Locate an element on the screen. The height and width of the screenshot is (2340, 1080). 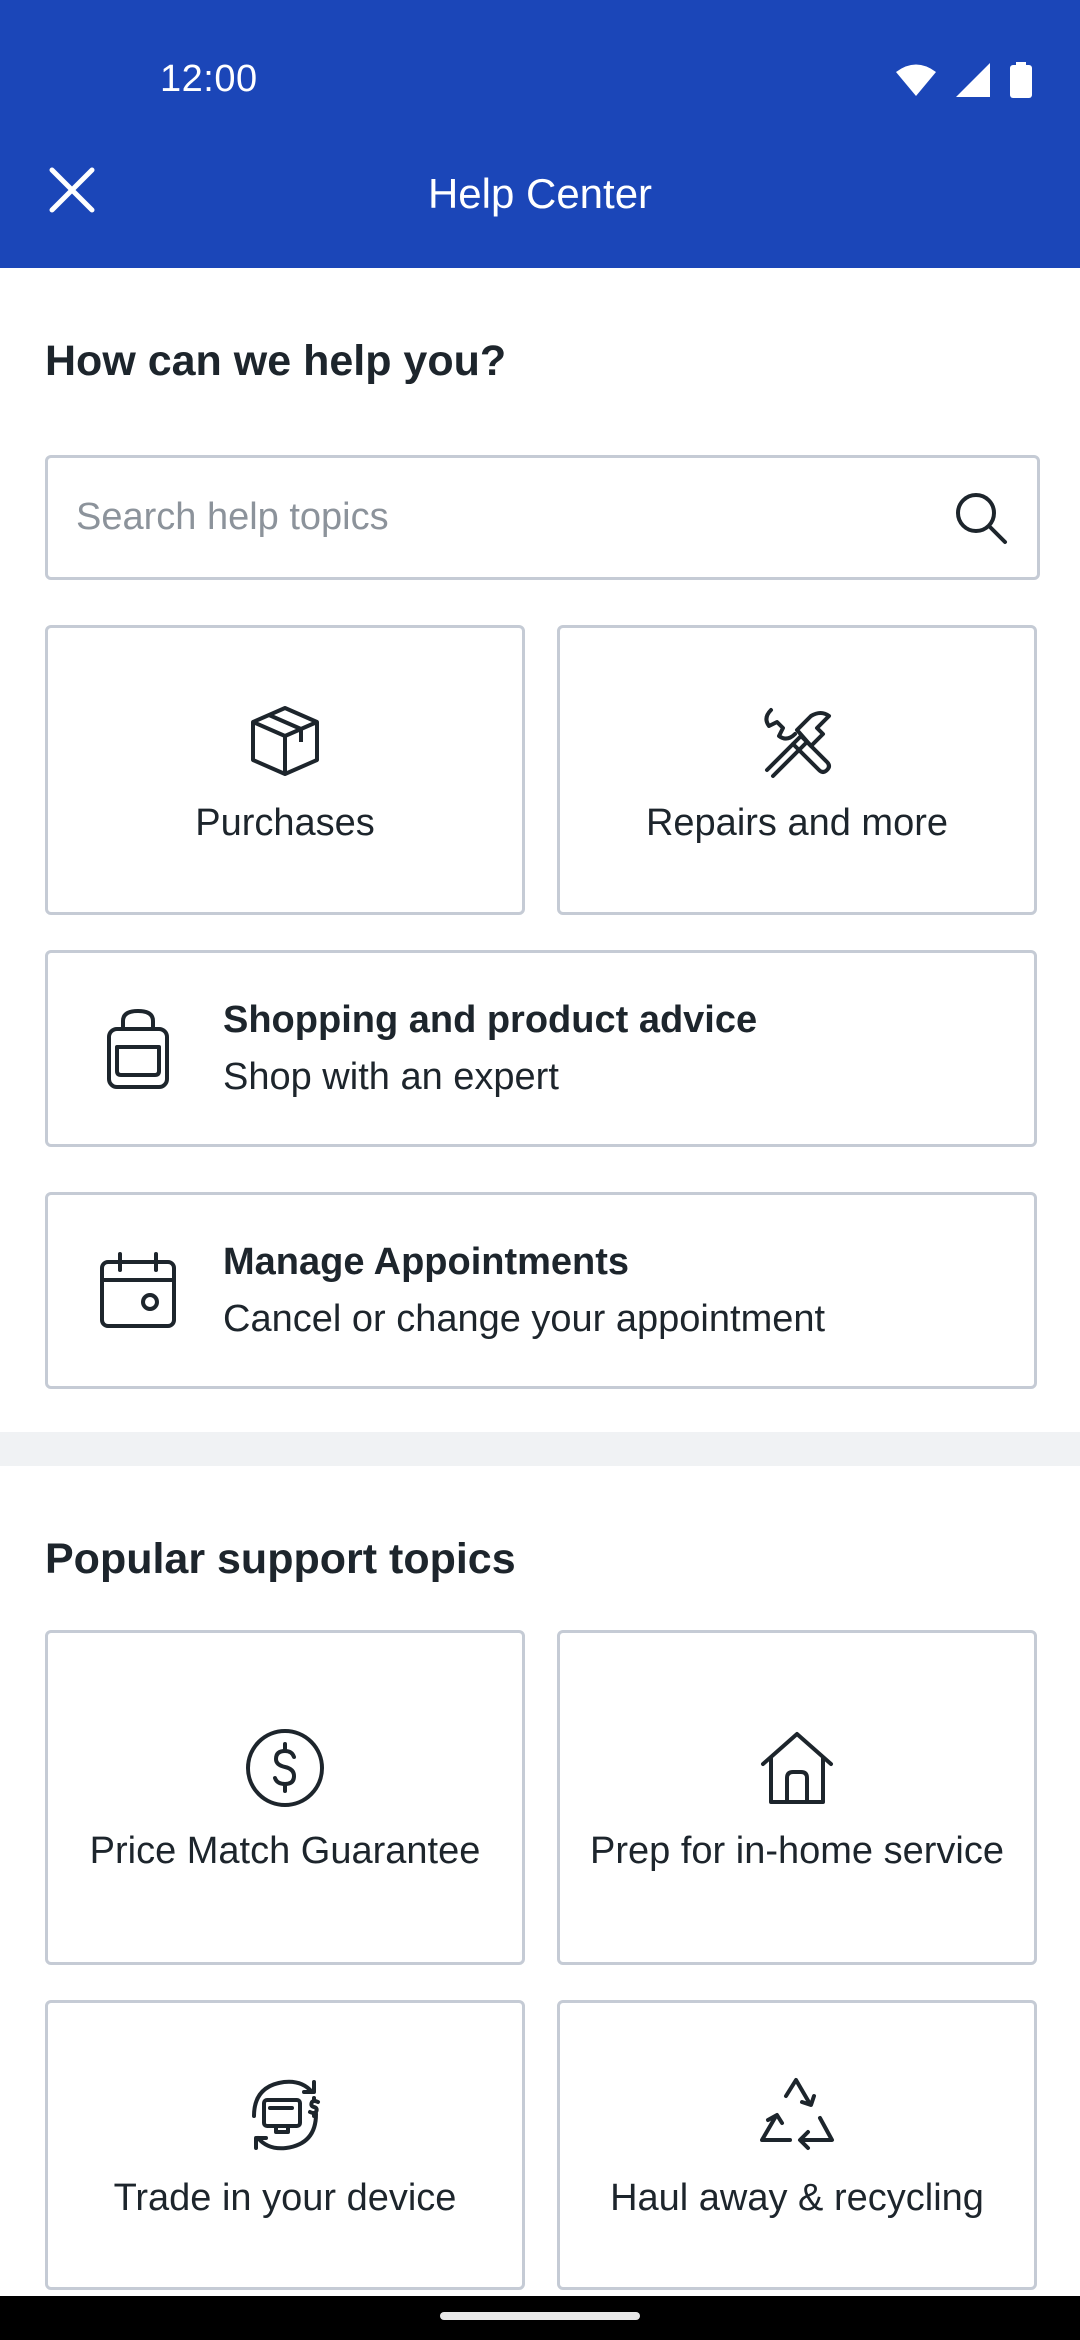
tools-icon is located at coordinates (797, 740).